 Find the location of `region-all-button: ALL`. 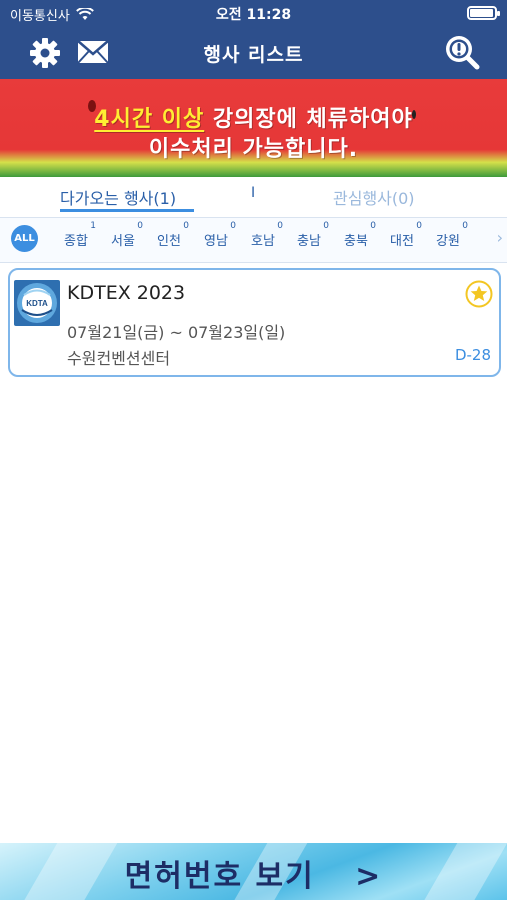

region-all-button: ALL is located at coordinates (24, 238).